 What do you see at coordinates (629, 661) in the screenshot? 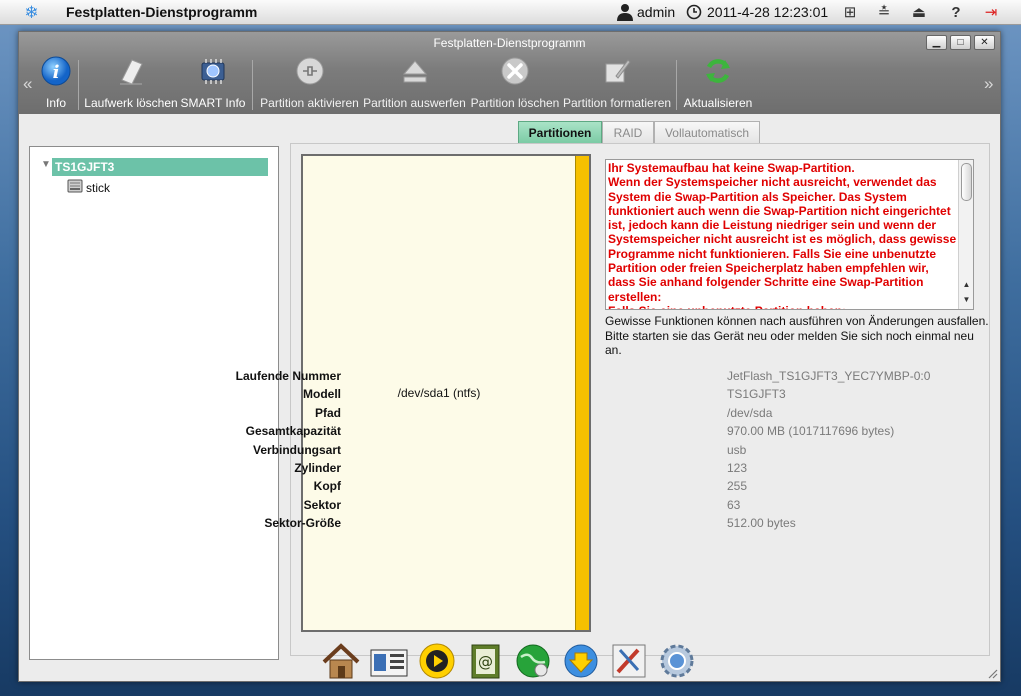
I see `settings-tools-icon` at bounding box center [629, 661].